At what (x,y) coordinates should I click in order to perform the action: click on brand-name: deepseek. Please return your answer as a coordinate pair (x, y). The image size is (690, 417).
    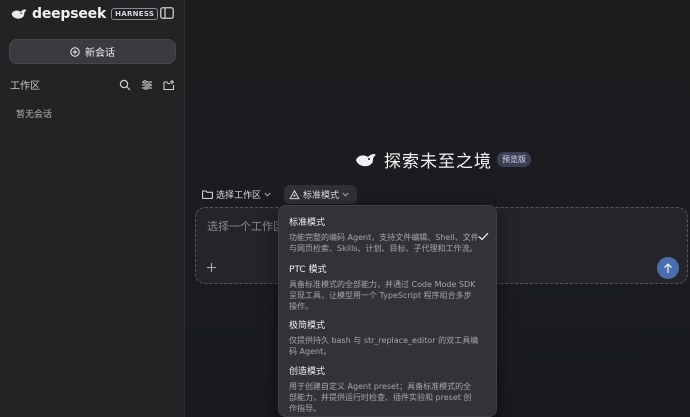
    Looking at the image, I should click on (69, 14).